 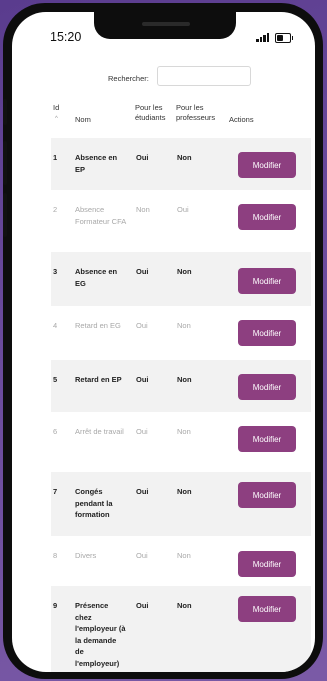 I want to click on cell-name: Congés pendant la formation, so click(x=94, y=503).